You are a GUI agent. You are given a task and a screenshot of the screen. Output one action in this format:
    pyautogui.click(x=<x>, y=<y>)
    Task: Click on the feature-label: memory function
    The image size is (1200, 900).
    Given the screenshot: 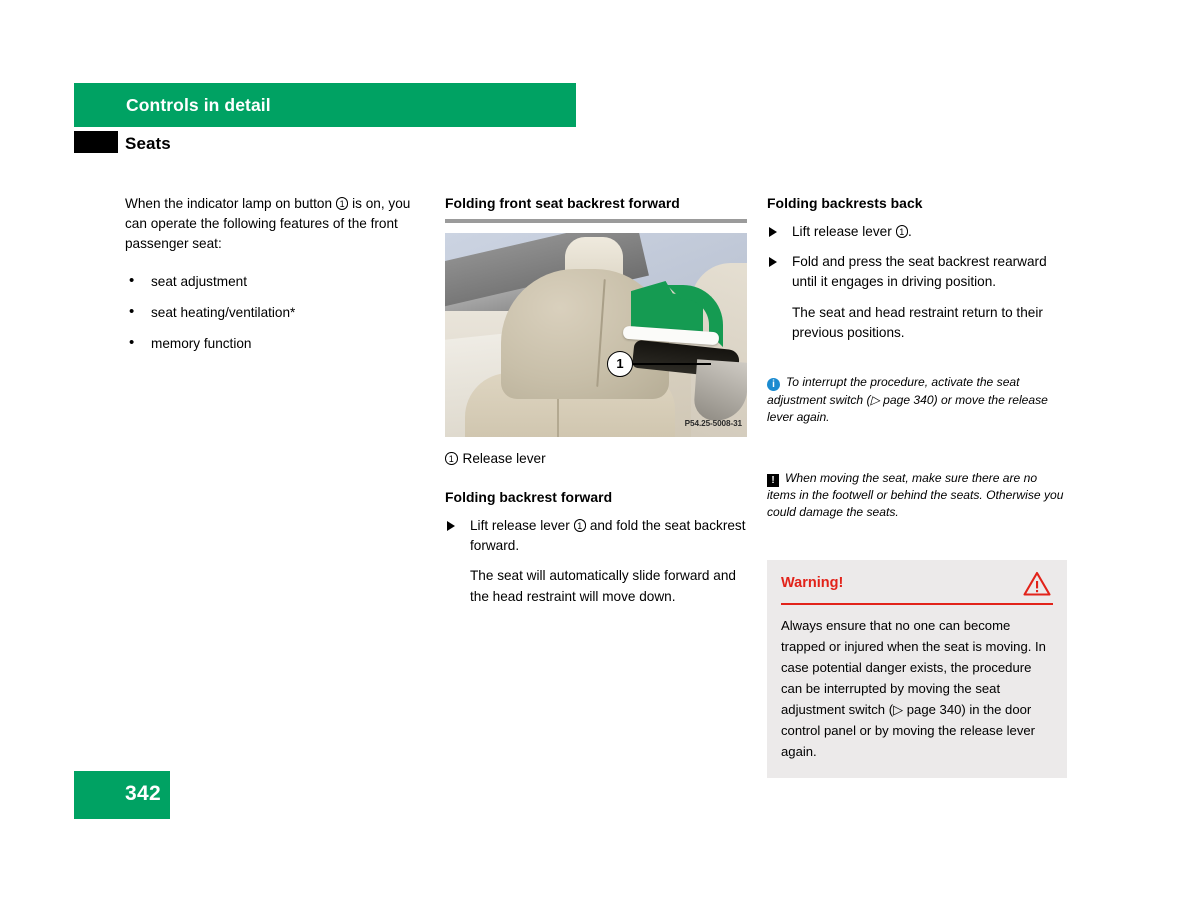 What is the action you would take?
    pyautogui.click(x=201, y=344)
    